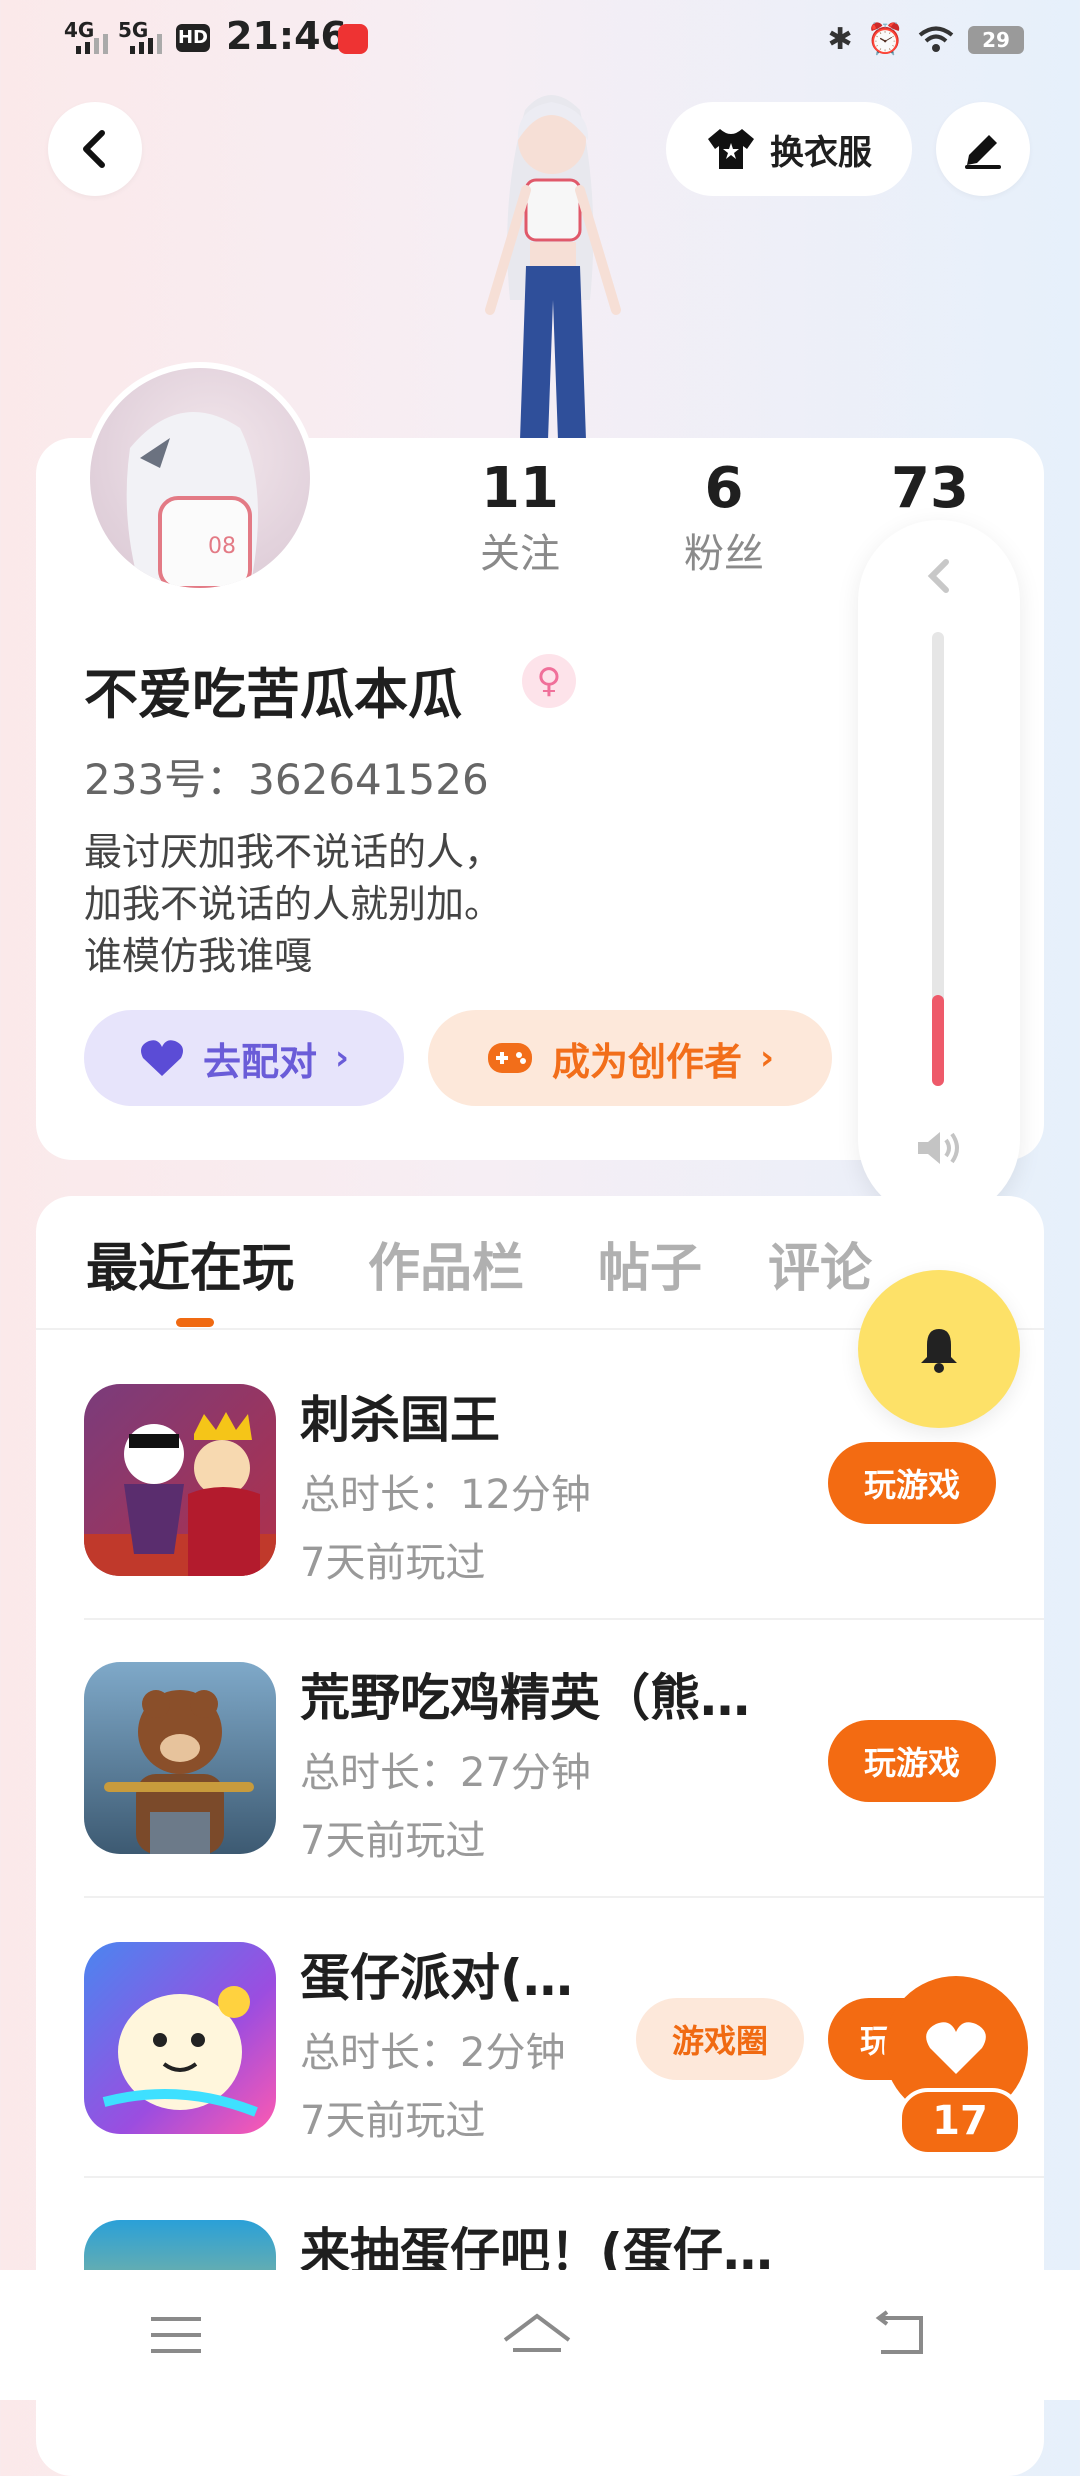 This screenshot has height=2476, width=1080. What do you see at coordinates (176, 2335) in the screenshot?
I see `menu-icon` at bounding box center [176, 2335].